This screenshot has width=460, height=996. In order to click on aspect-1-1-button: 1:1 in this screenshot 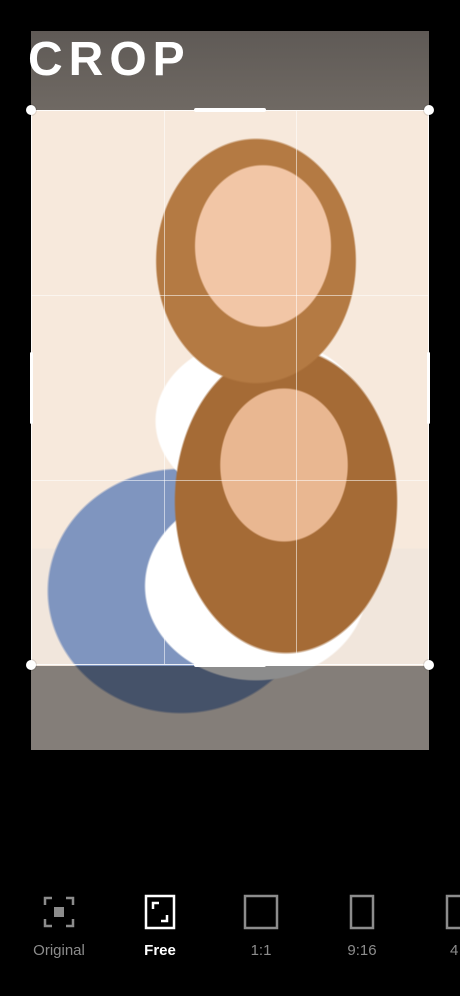, I will do `click(261, 929)`.